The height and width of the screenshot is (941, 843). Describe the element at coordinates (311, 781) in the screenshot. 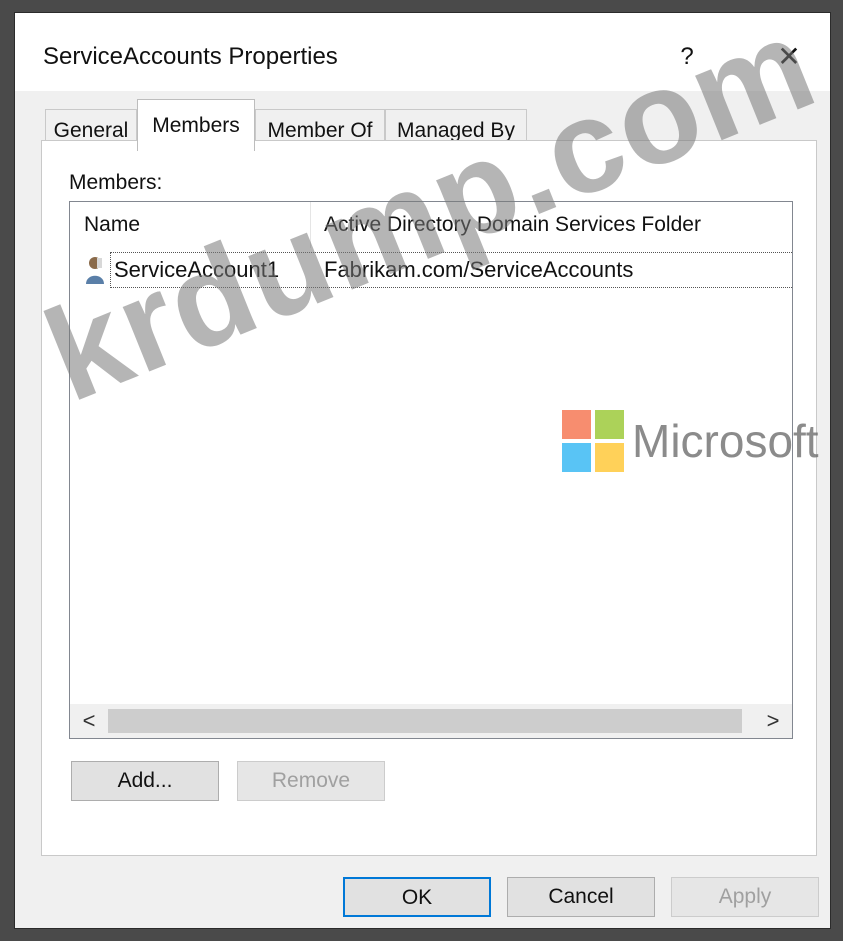

I see `remove-button: Remove` at that location.